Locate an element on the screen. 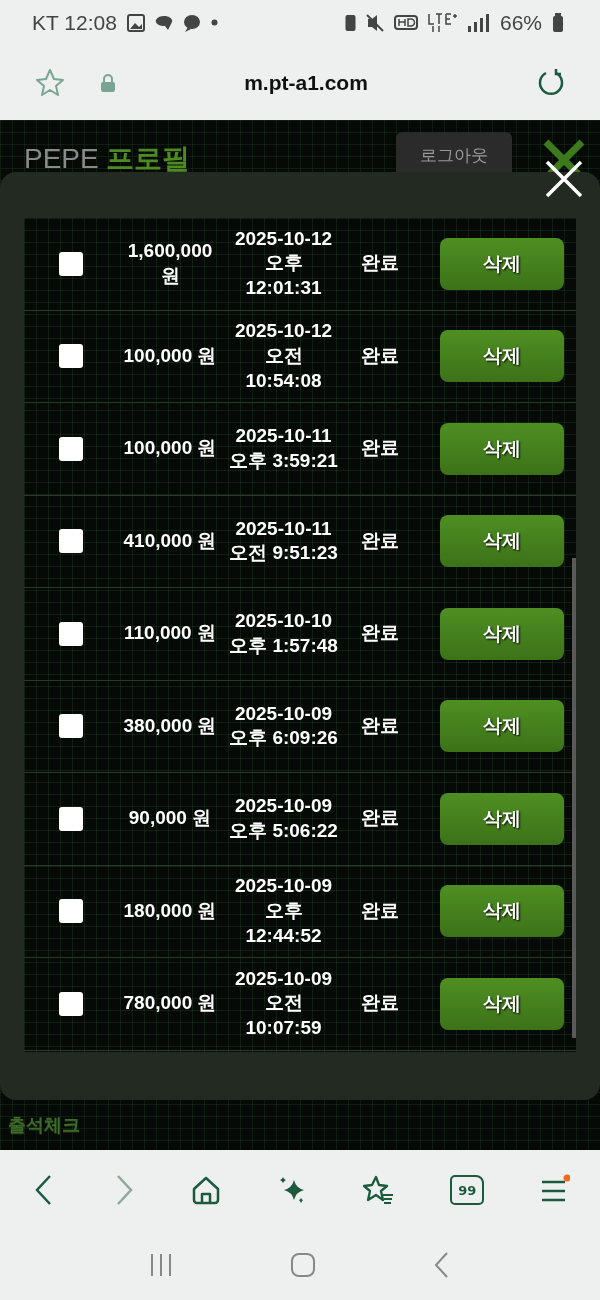 The width and height of the screenshot is (600, 1300). date-cell: 2025-10-11 오전 9:51:23 is located at coordinates (283, 540).